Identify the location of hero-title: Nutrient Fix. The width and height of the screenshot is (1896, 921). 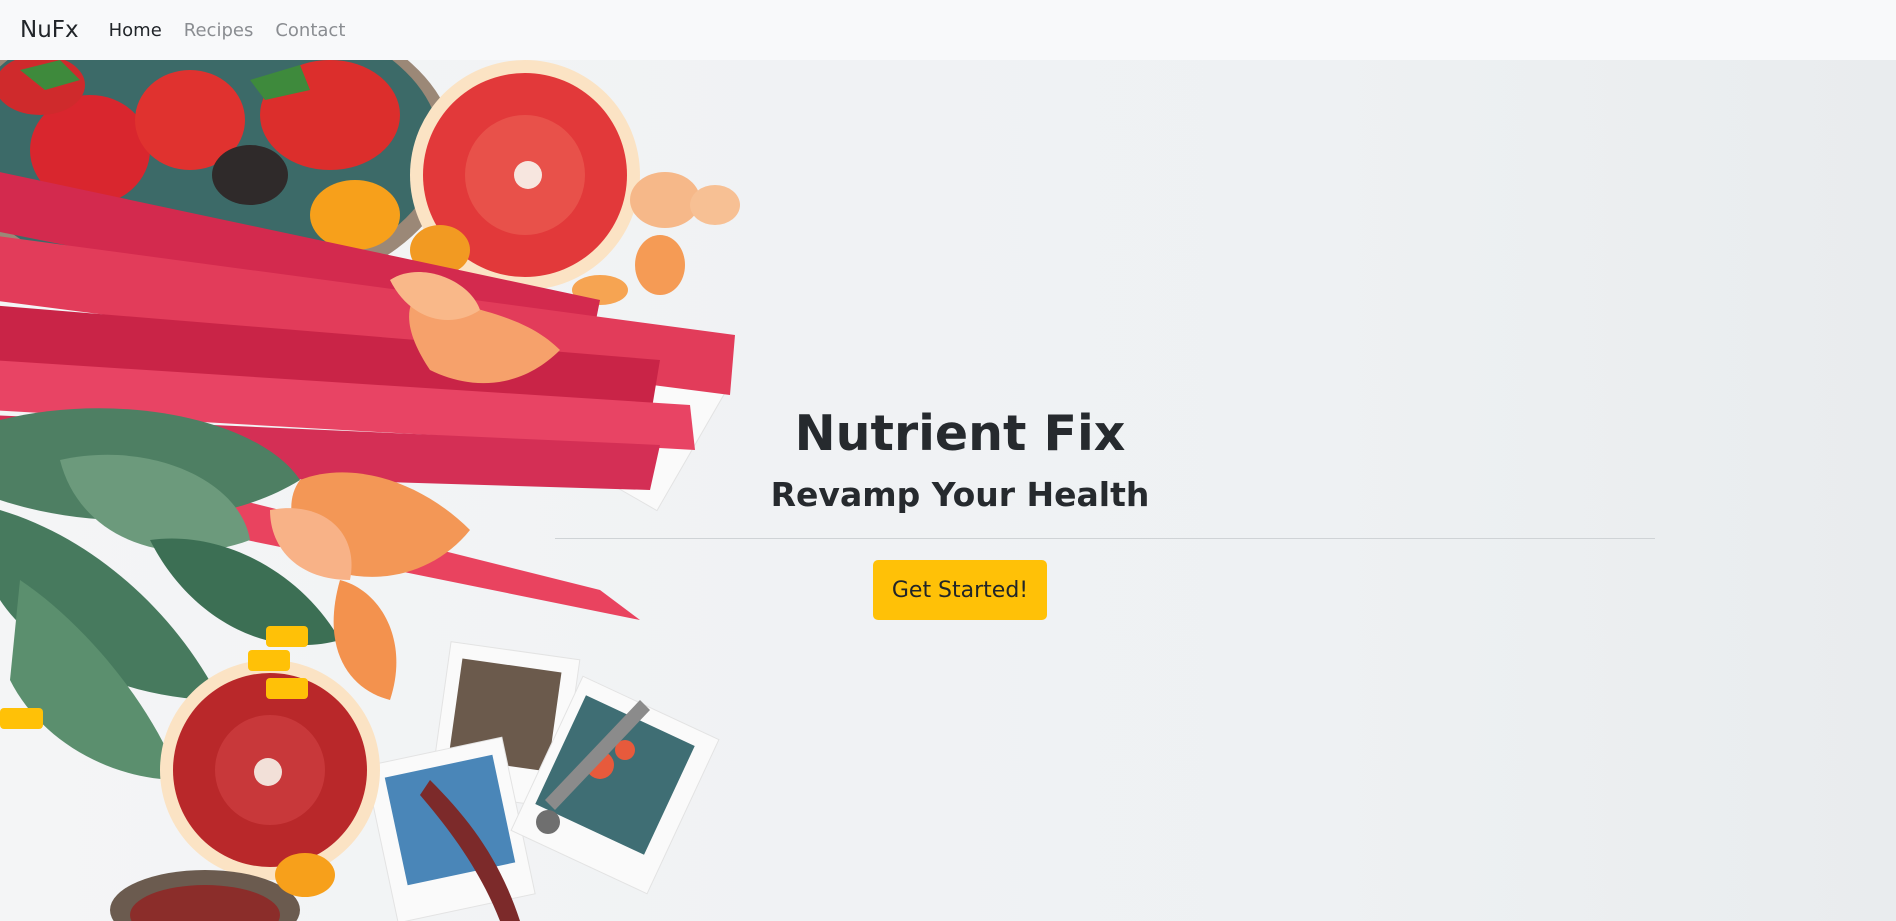
(960, 433).